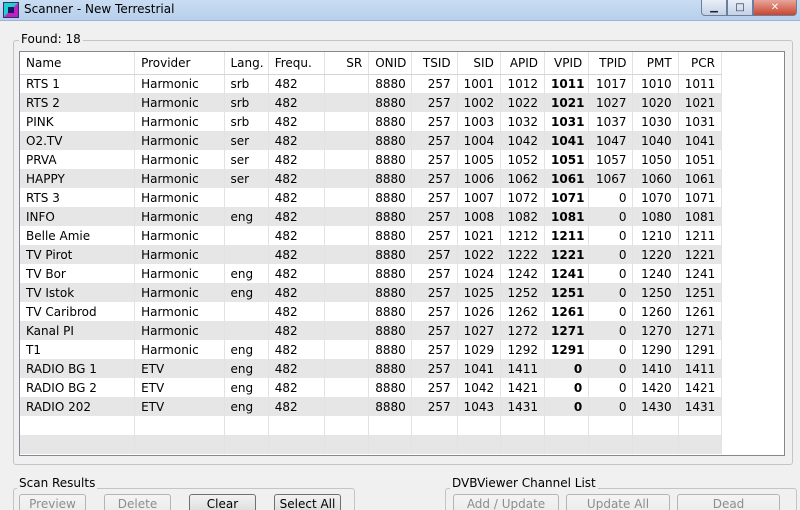  What do you see at coordinates (567, 292) in the screenshot?
I see `cell-vpid: 1251` at bounding box center [567, 292].